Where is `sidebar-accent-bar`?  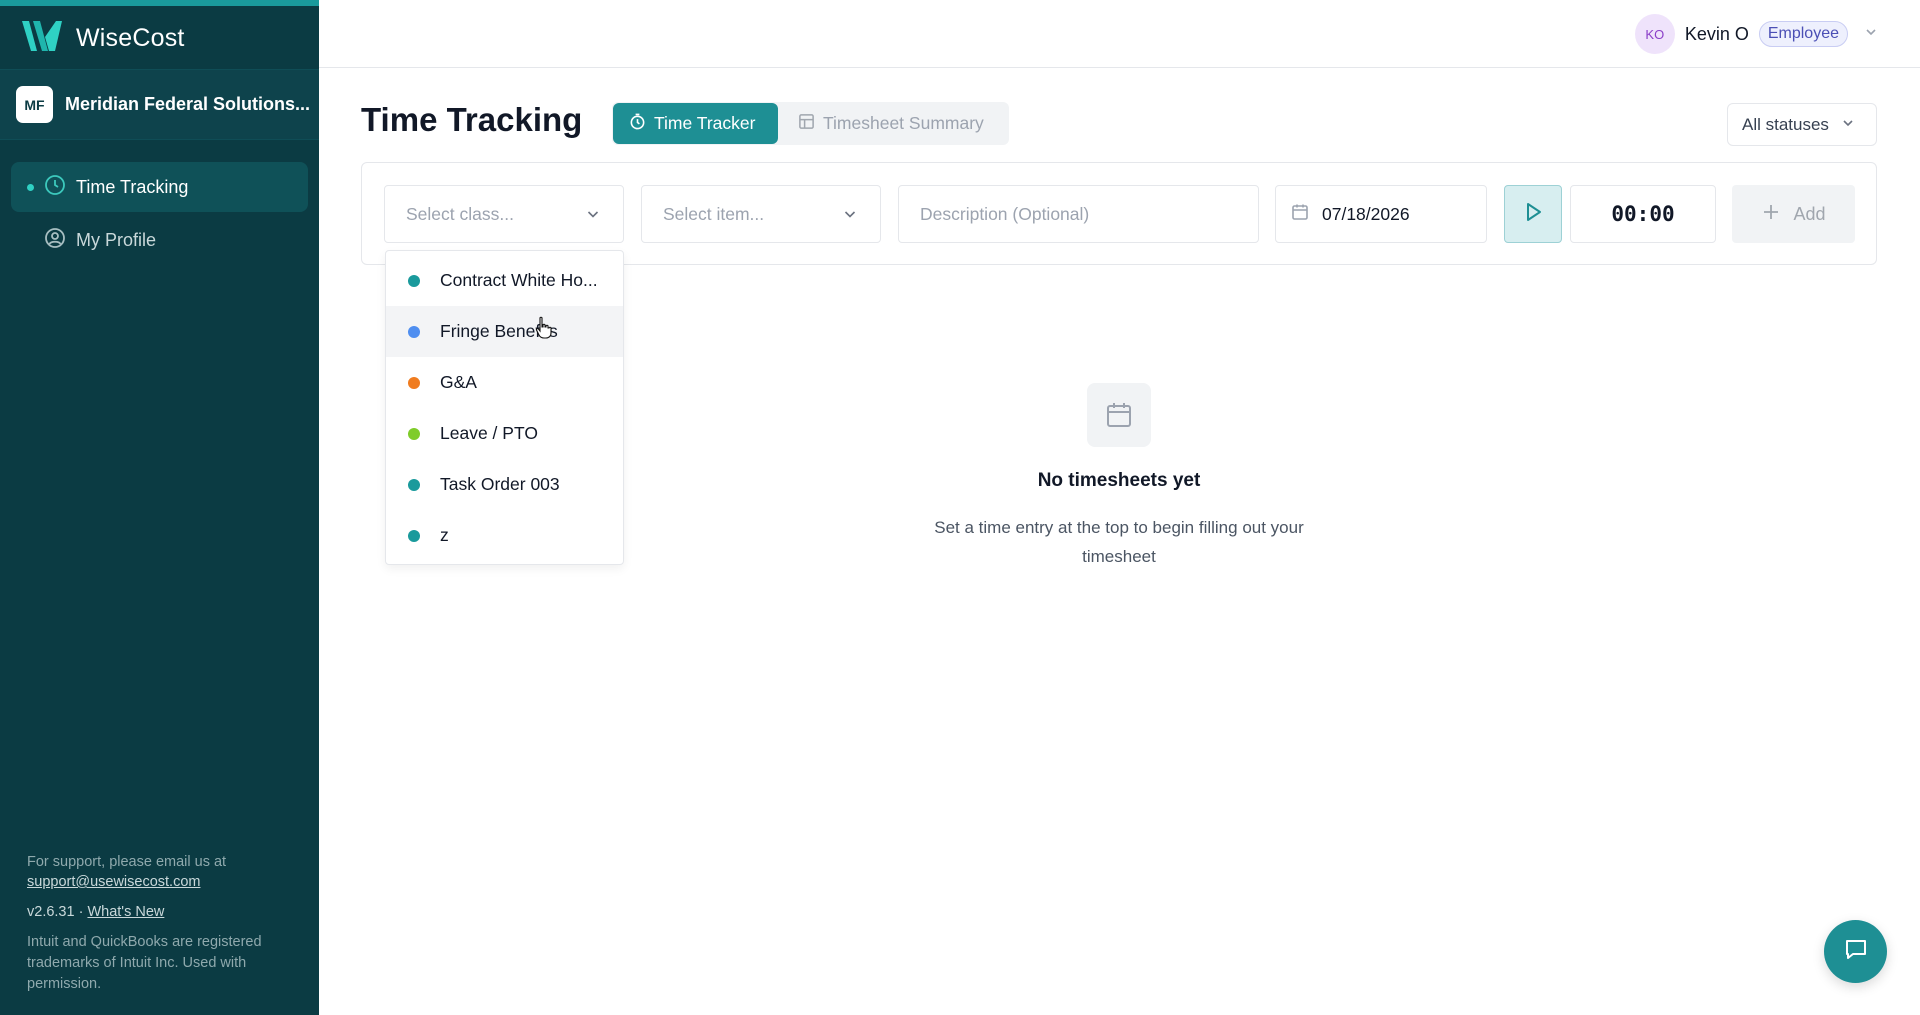
sidebar-accent-bar is located at coordinates (159, 3).